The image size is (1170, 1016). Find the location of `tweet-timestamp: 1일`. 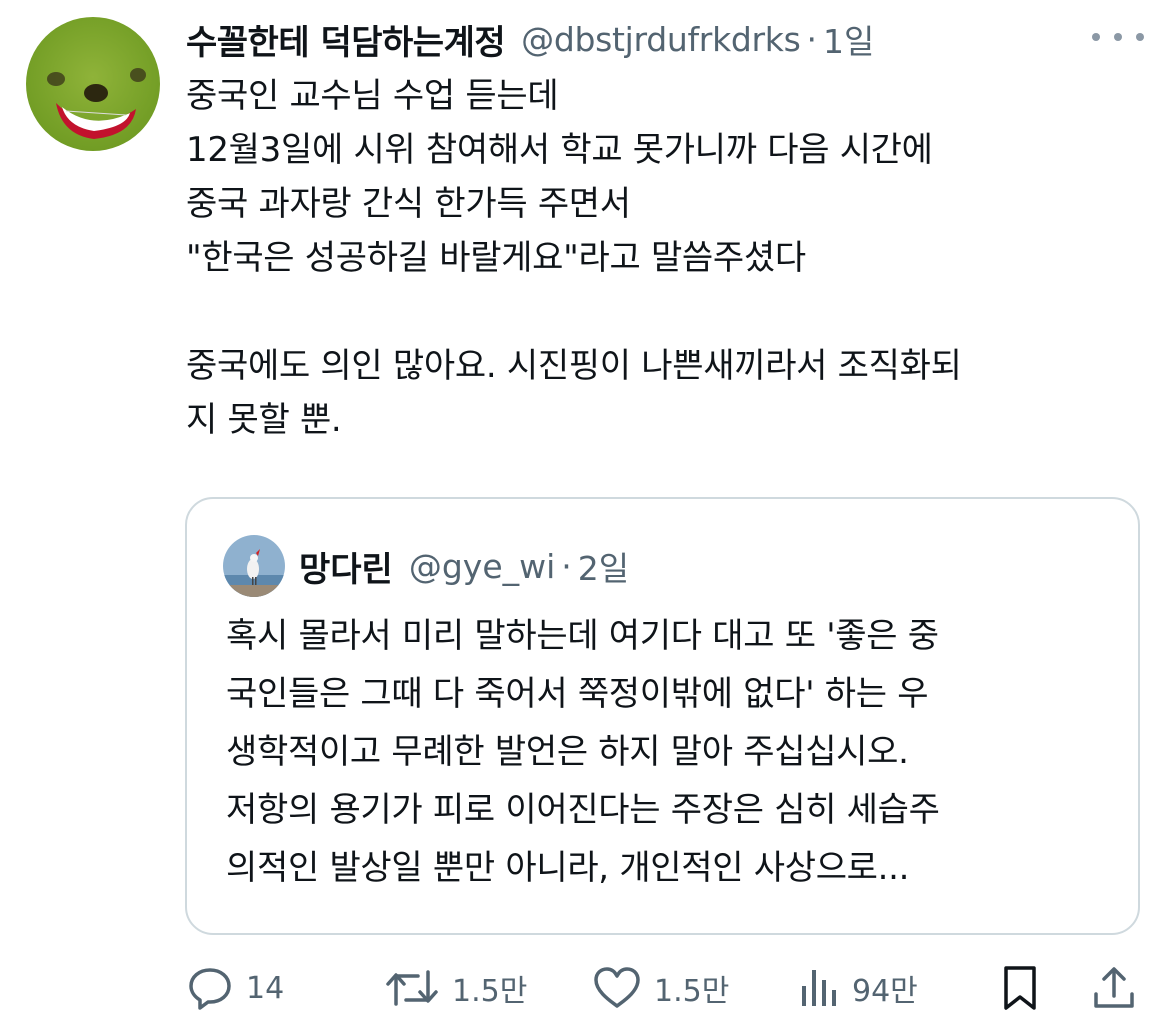

tweet-timestamp: 1일 is located at coordinates (848, 39).